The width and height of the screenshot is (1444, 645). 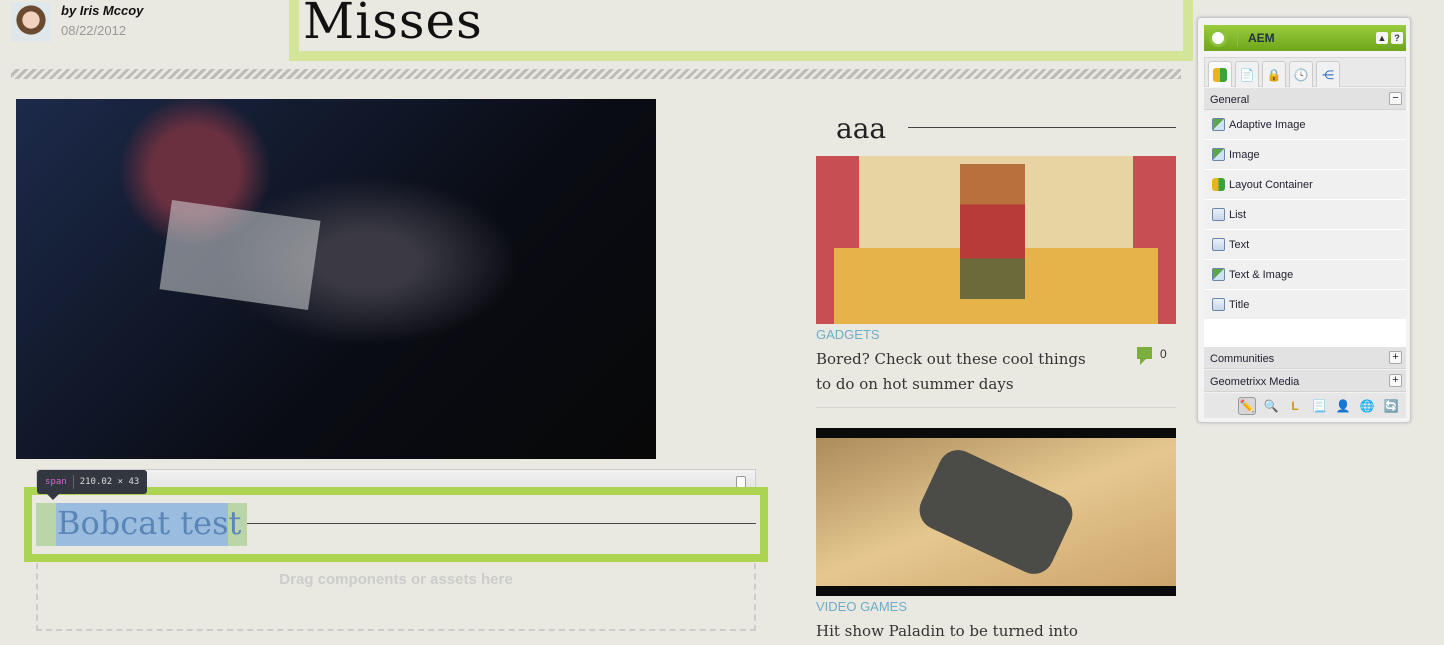 What do you see at coordinates (1218, 304) in the screenshot?
I see `title-icon` at bounding box center [1218, 304].